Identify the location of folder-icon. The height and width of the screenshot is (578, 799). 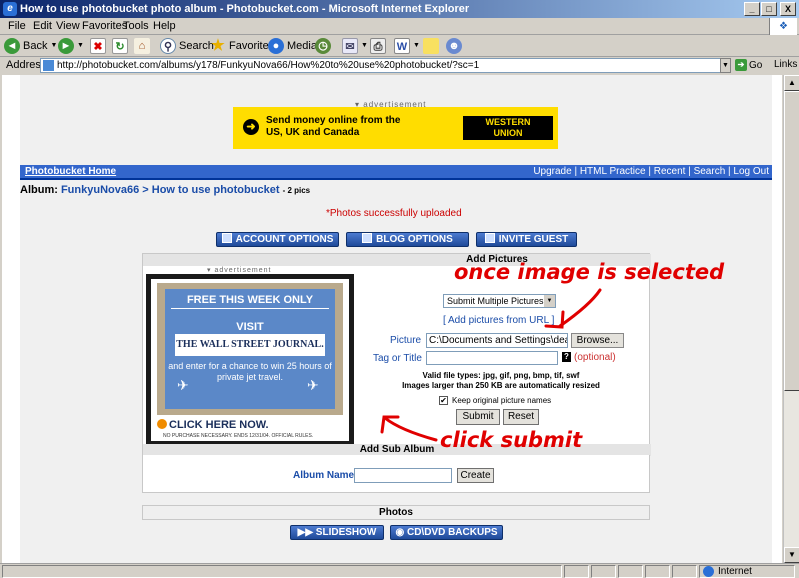
(431, 46).